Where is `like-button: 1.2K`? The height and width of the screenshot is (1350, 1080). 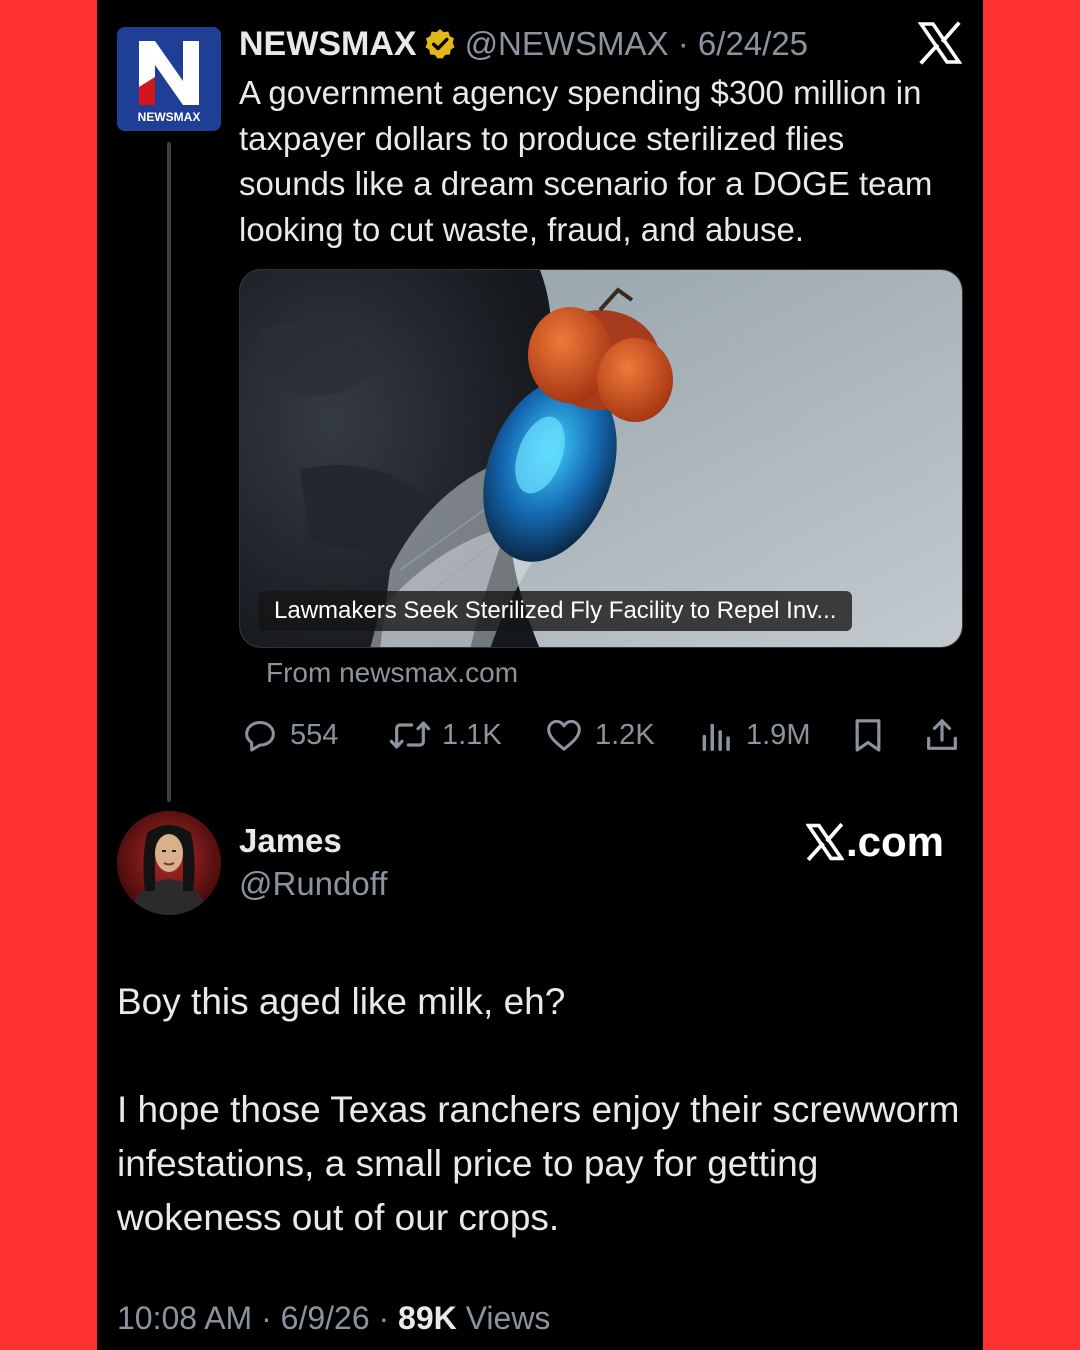
like-button: 1.2K is located at coordinates (599, 735).